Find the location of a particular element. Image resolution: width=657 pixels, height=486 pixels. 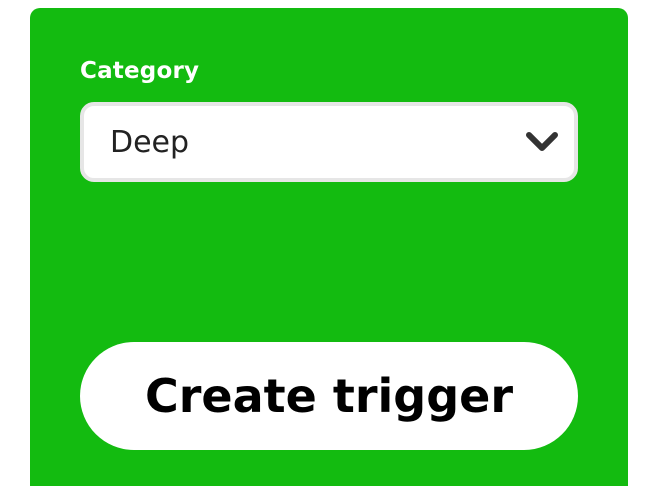

category-selected-value: Deep is located at coordinates (150, 142).